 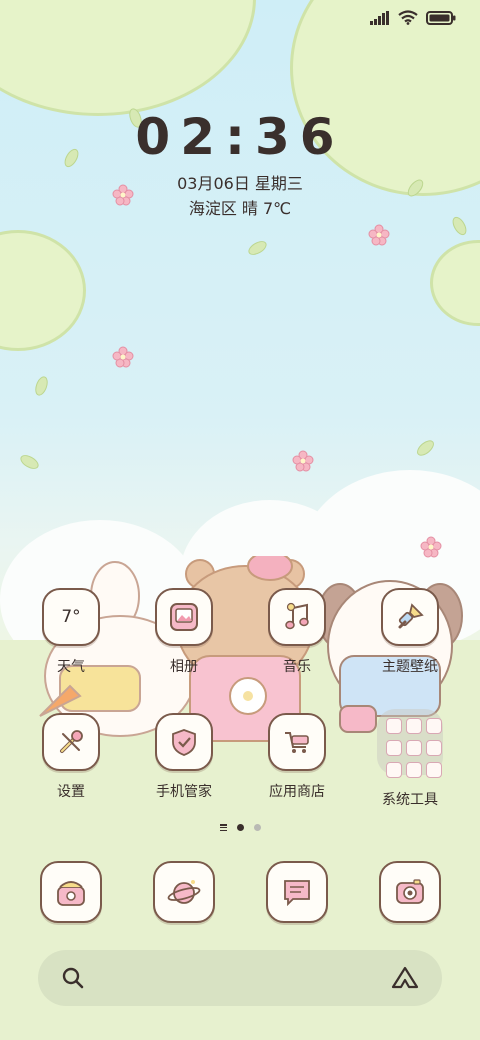 I want to click on app-label: 主题壁纸, so click(x=410, y=667).